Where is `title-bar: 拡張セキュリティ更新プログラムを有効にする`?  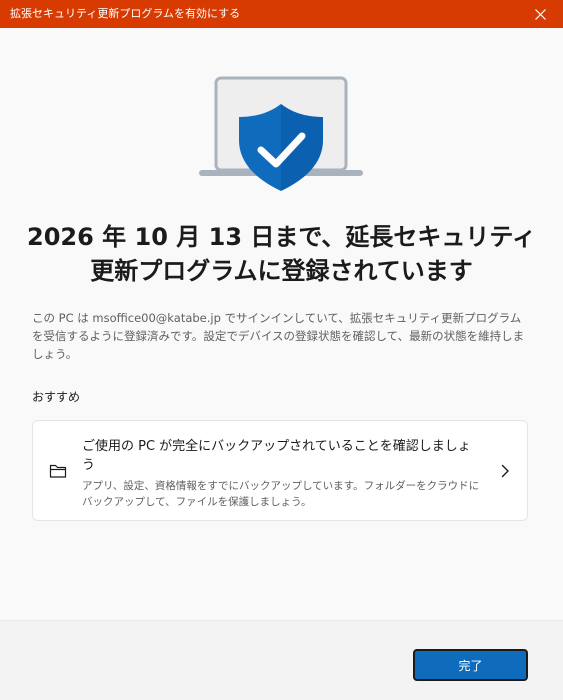
title-bar: 拡張セキュリティ更新プログラムを有効にする is located at coordinates (281, 14).